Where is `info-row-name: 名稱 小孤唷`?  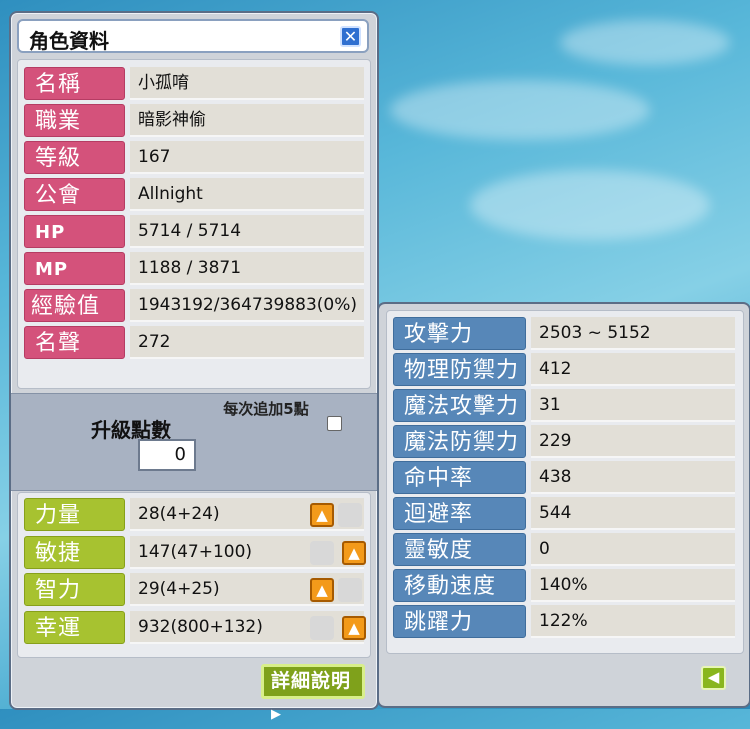 info-row-name: 名稱 小孤唷 is located at coordinates (194, 84).